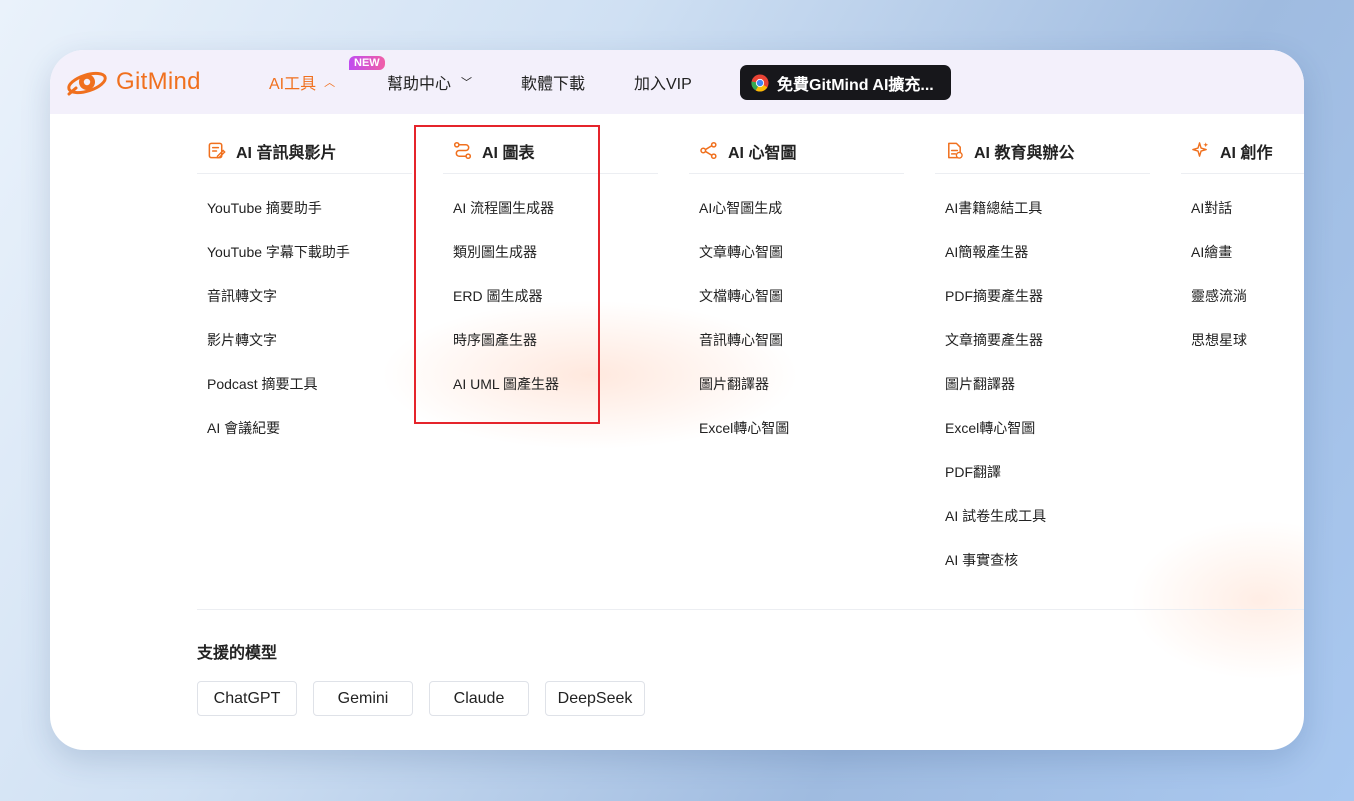  Describe the element at coordinates (708, 150) in the screenshot. I see `mindmap-icon` at that location.